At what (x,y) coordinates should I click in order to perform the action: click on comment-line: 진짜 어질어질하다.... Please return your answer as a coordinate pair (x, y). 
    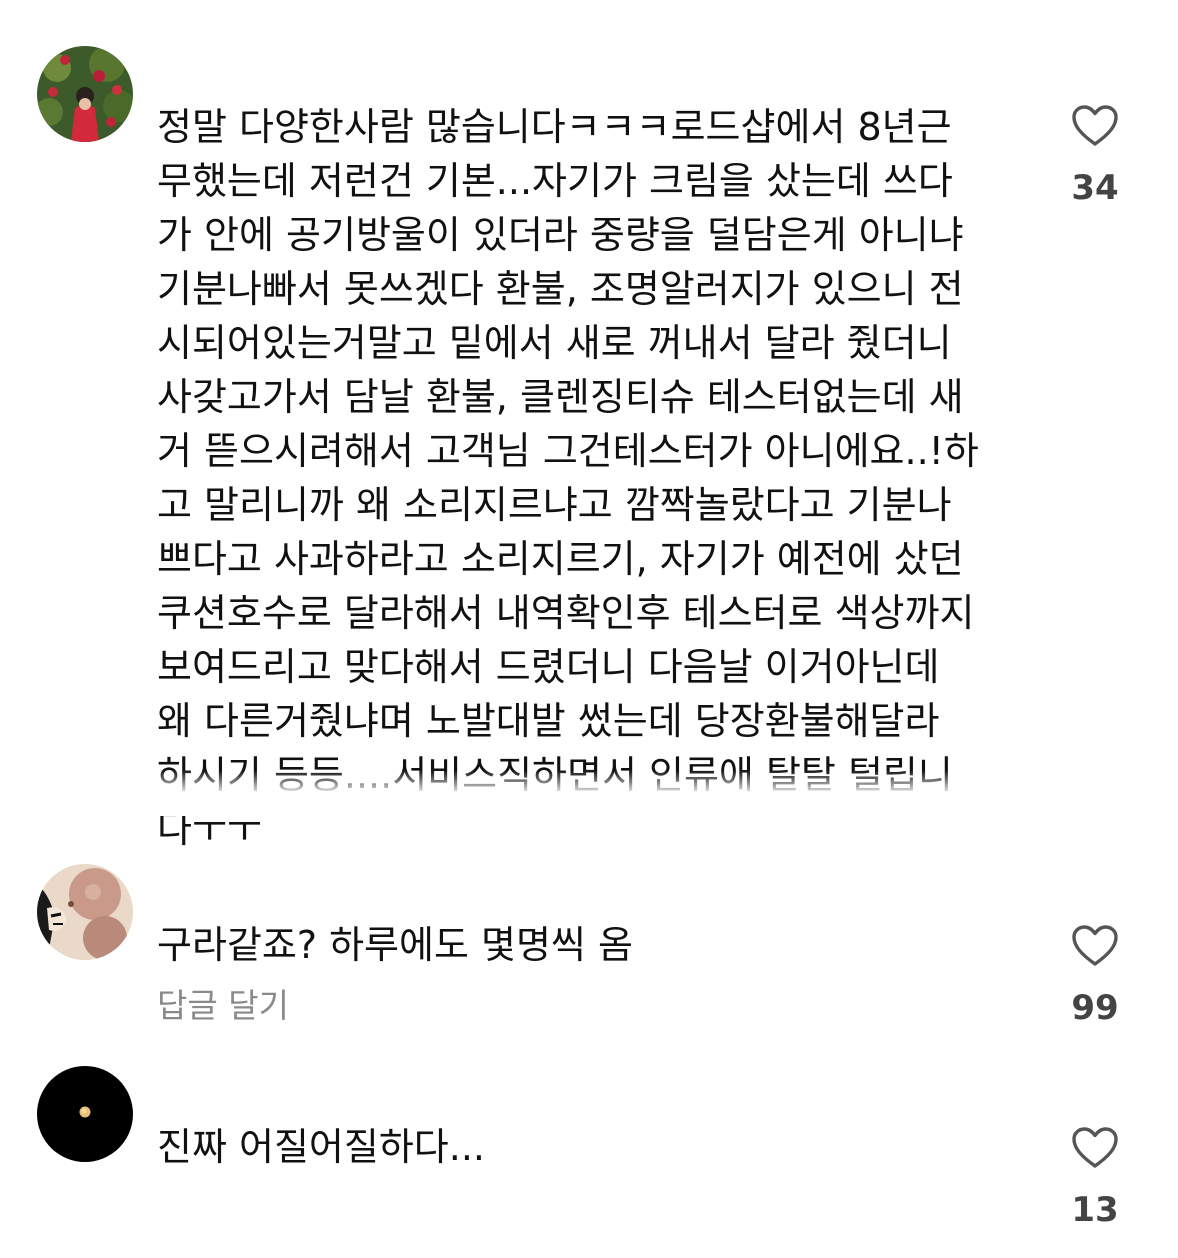
    Looking at the image, I should click on (321, 1147).